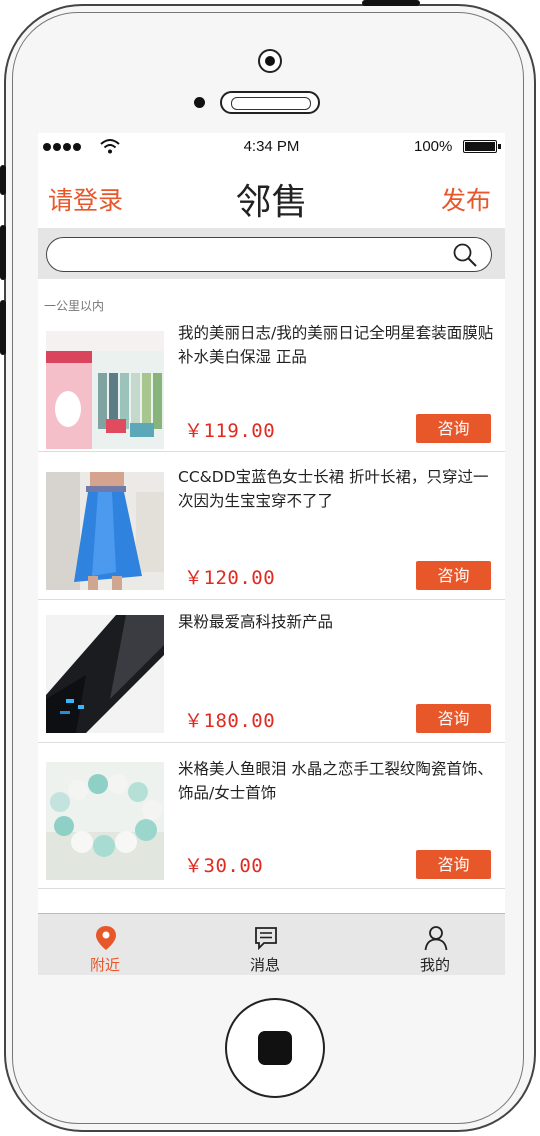 This screenshot has width=540, height=1136. What do you see at coordinates (335, 781) in the screenshot?
I see `product-title: 米格美人鱼眼泪 水晶之恋手工裂纹陶瓷首饰、饰品/女士首饰` at bounding box center [335, 781].